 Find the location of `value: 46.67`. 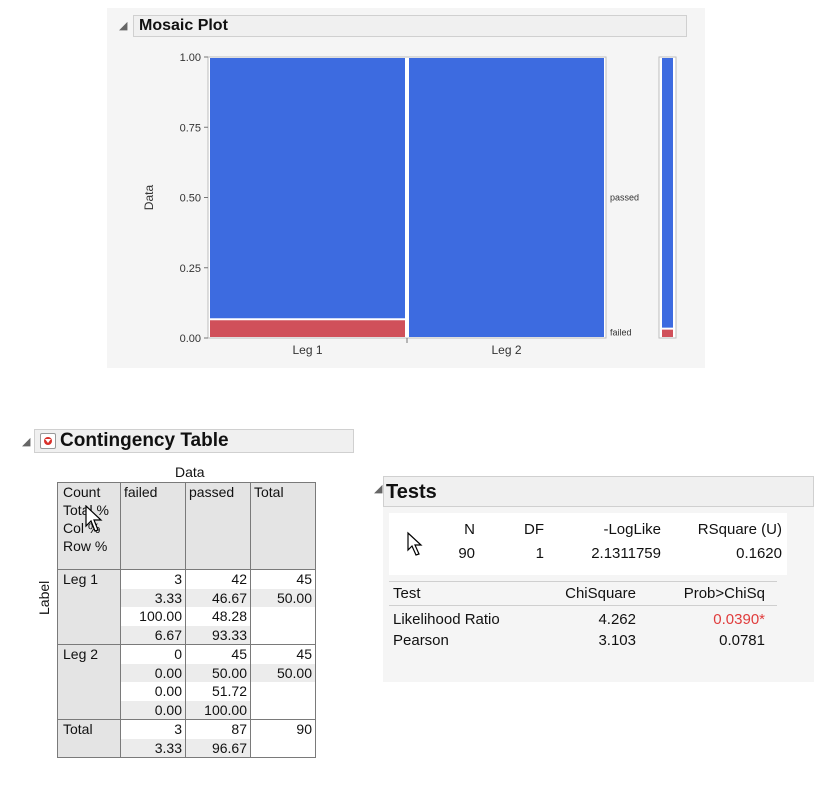

value: 46.67 is located at coordinates (218, 597).